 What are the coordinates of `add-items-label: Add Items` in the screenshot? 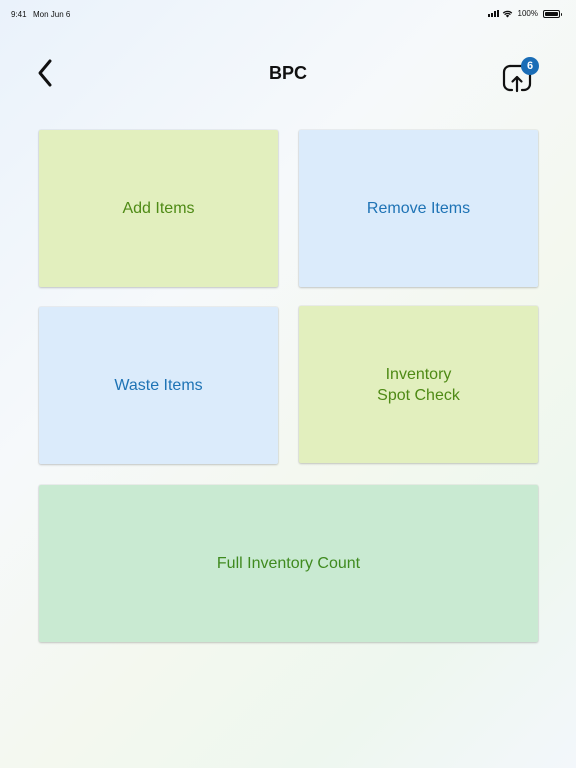 It's located at (158, 208).